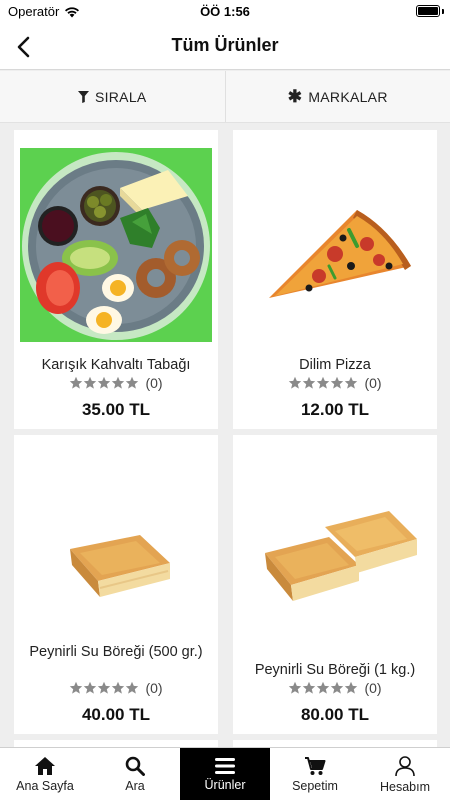  I want to click on sort-button: SIRALA, so click(112, 96).